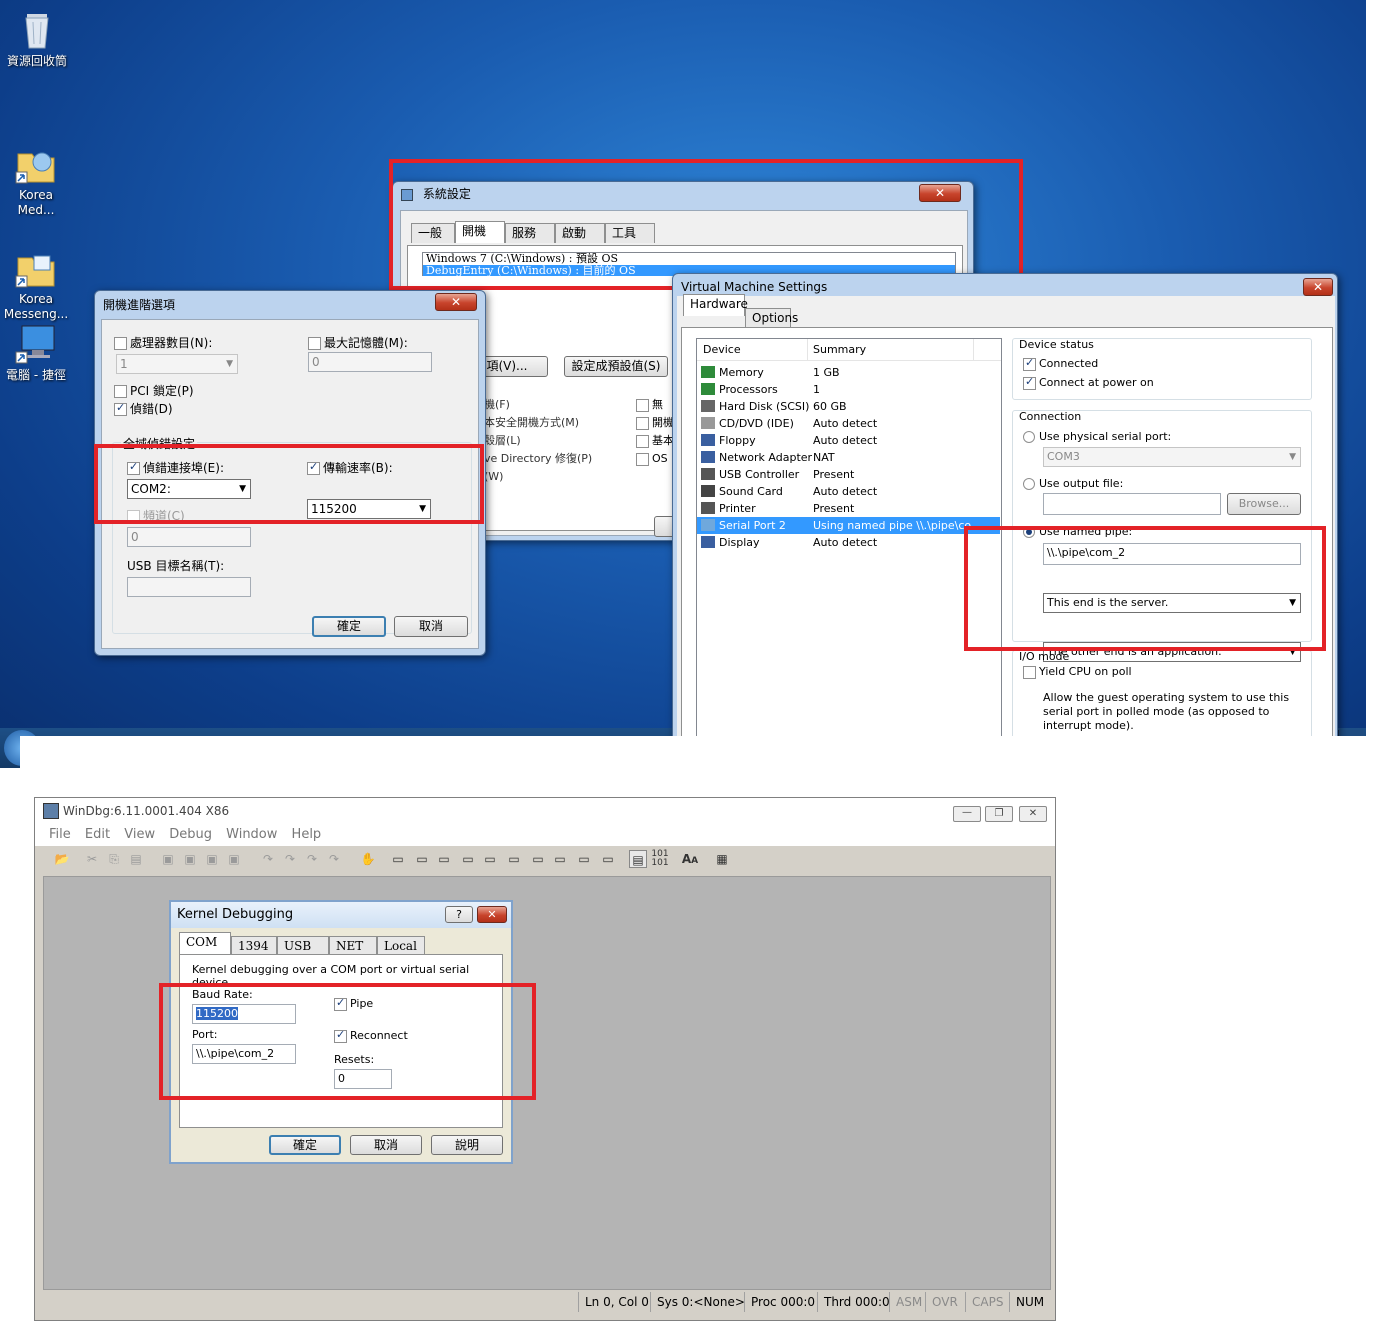 The width and height of the screenshot is (1376, 1328). What do you see at coordinates (177, 364) in the screenshot?
I see `num-procs-select: 1 ▼` at bounding box center [177, 364].